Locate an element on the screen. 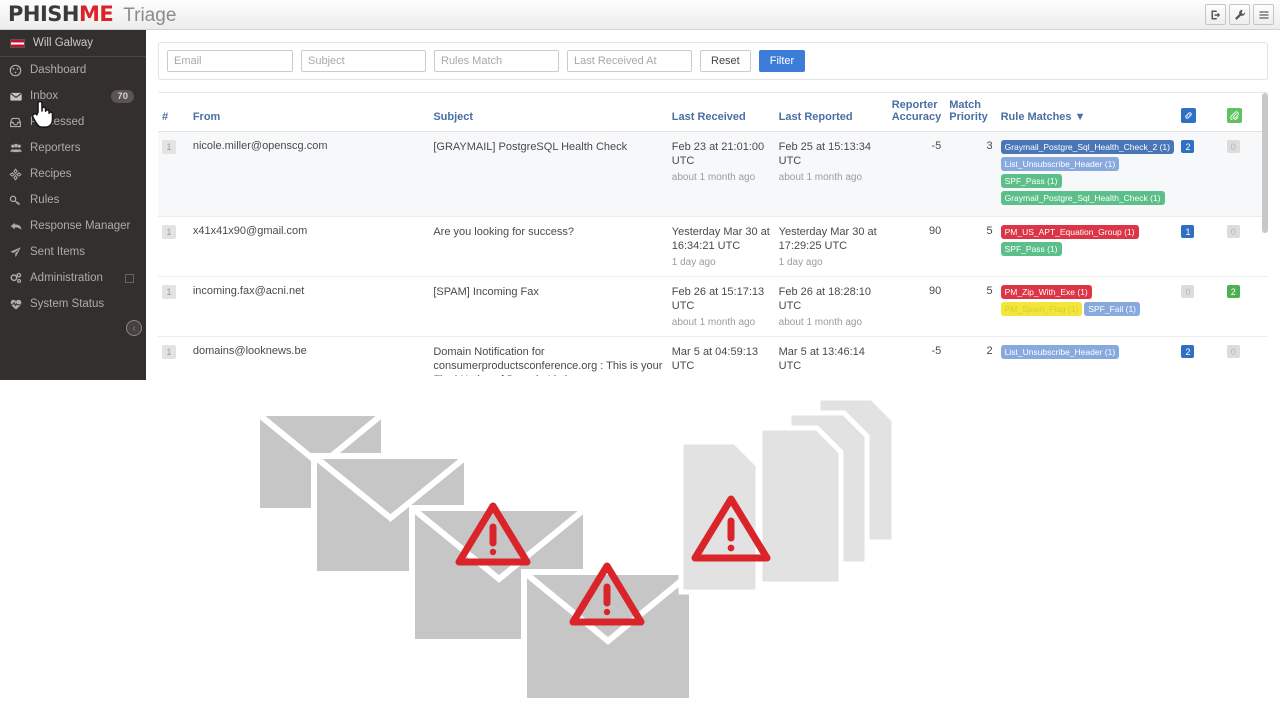 This screenshot has width=1280, height=720. cell-last-received: Mar 5 at 04:59:13 UTC27 days ago is located at coordinates (721, 356).